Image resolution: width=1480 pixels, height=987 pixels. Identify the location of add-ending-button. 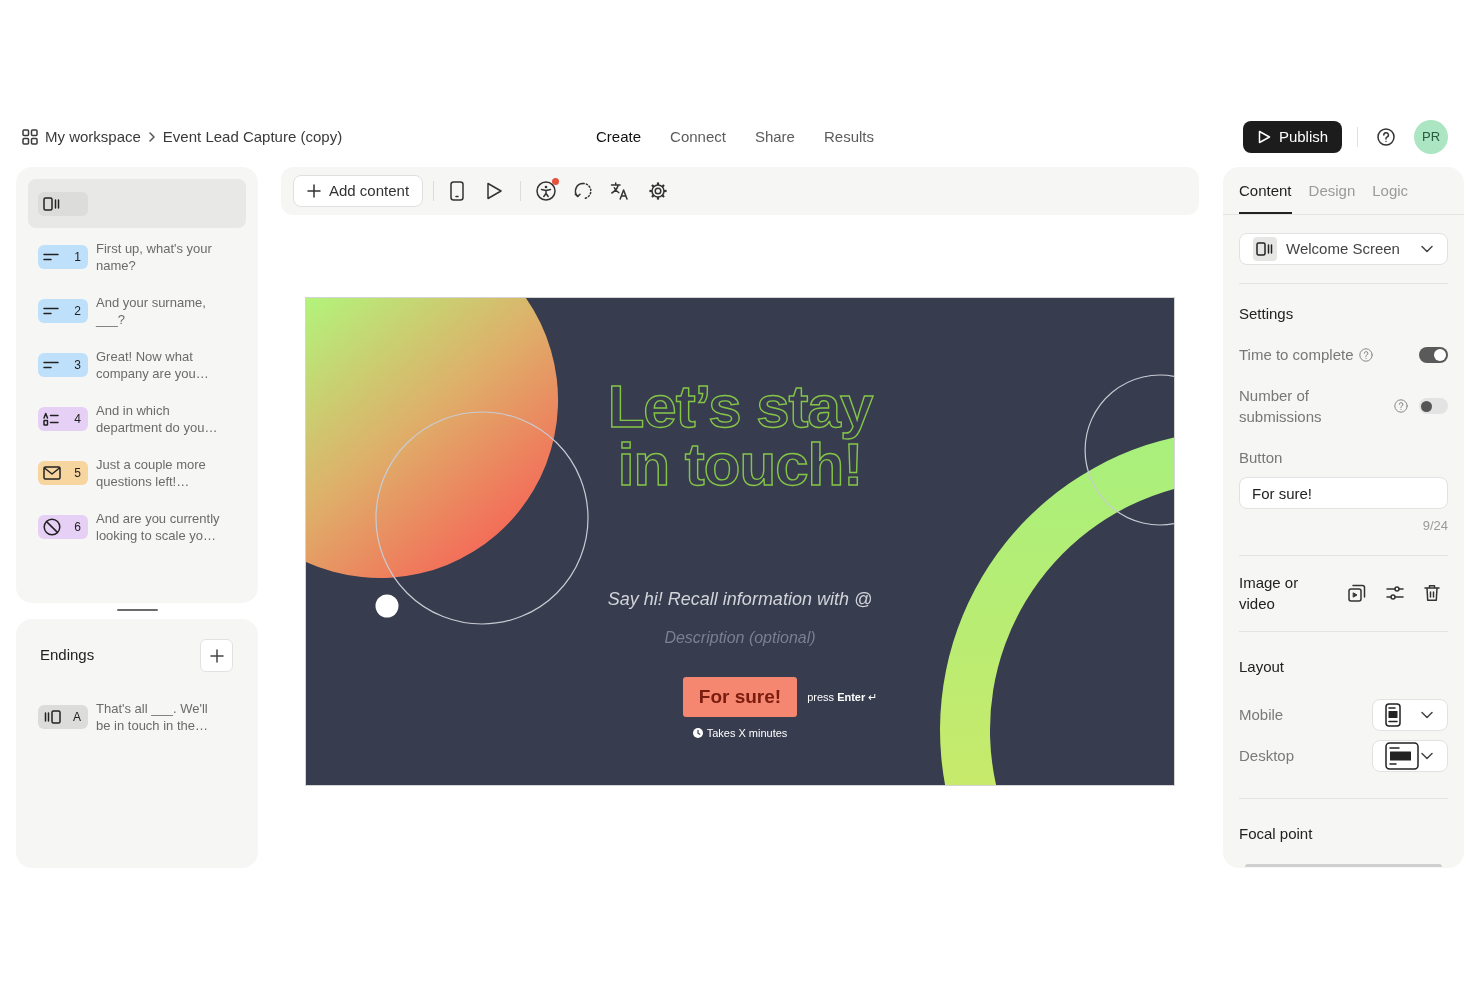
(216, 655).